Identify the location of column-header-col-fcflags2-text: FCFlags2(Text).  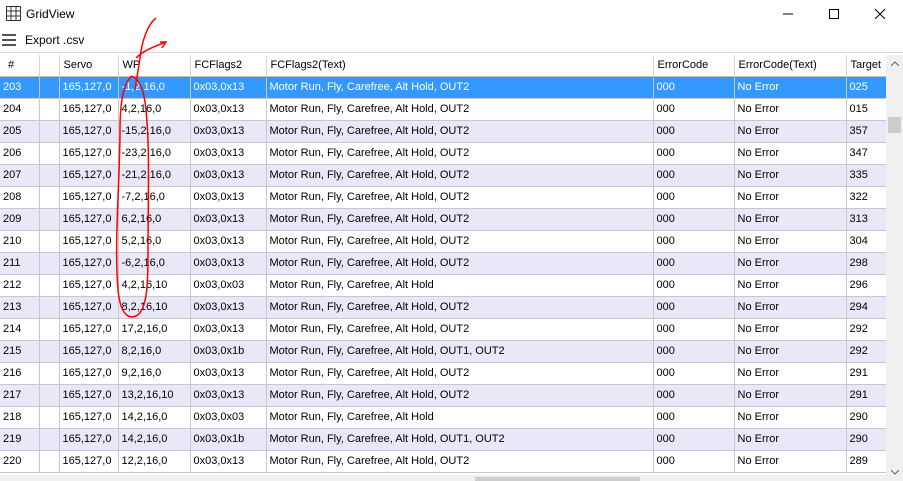
(460, 66).